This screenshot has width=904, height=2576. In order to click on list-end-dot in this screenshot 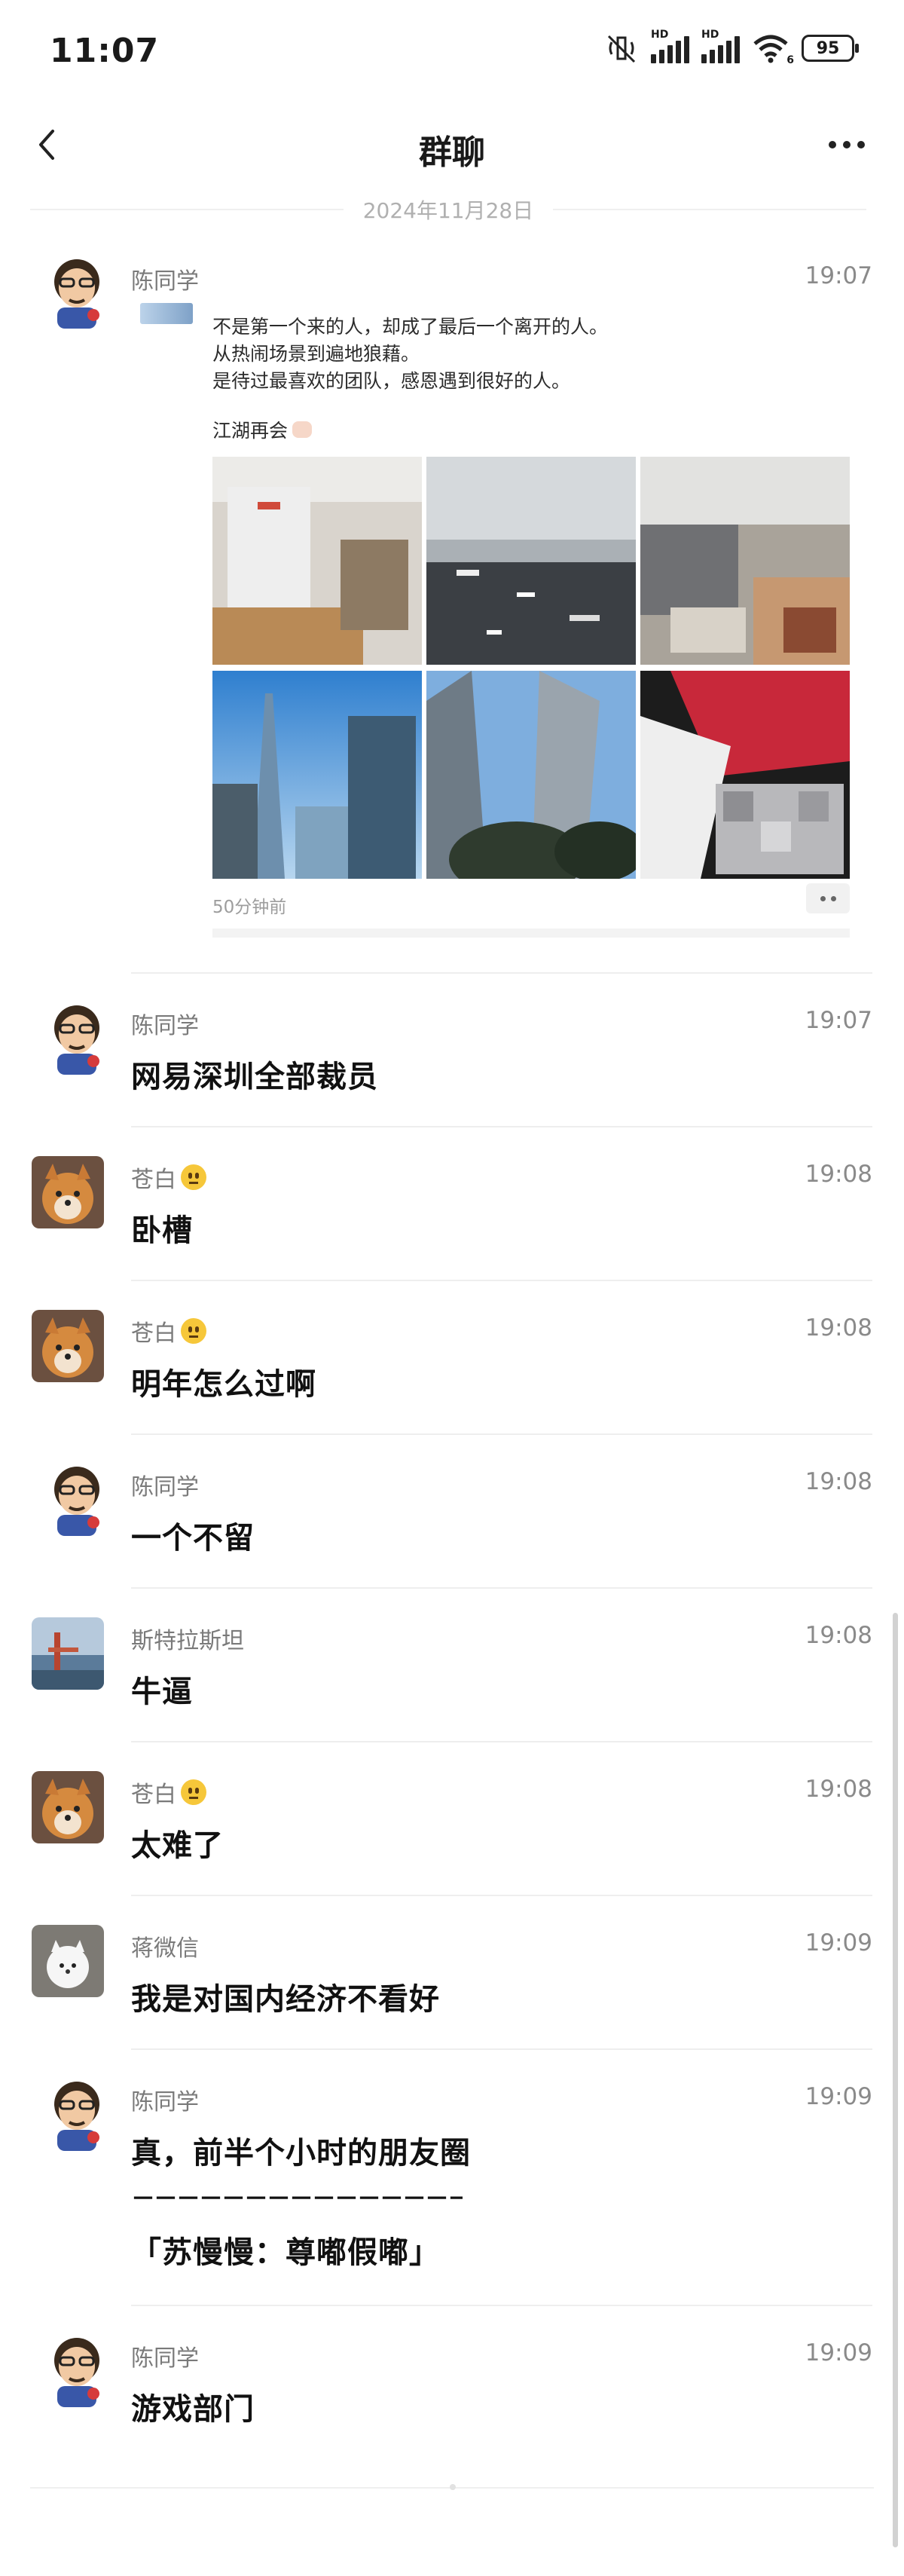, I will do `click(453, 2487)`.